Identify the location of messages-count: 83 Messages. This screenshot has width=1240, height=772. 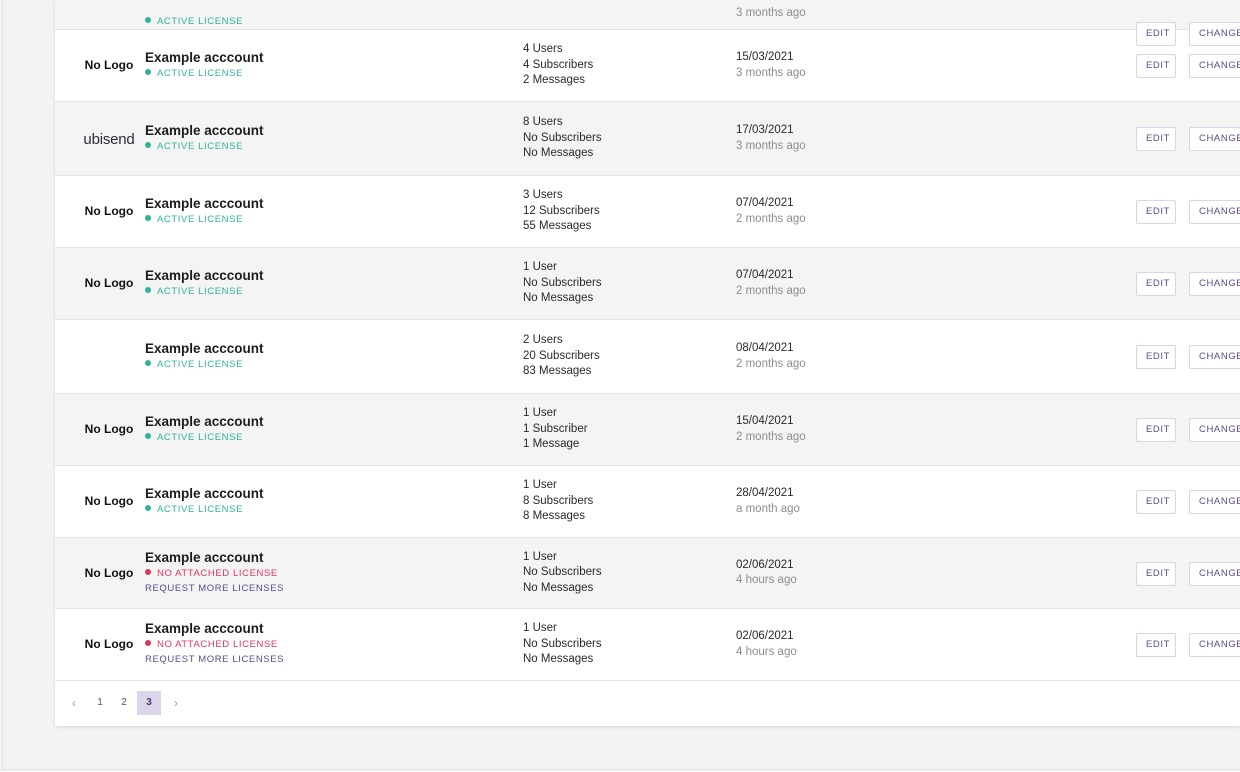
(557, 371).